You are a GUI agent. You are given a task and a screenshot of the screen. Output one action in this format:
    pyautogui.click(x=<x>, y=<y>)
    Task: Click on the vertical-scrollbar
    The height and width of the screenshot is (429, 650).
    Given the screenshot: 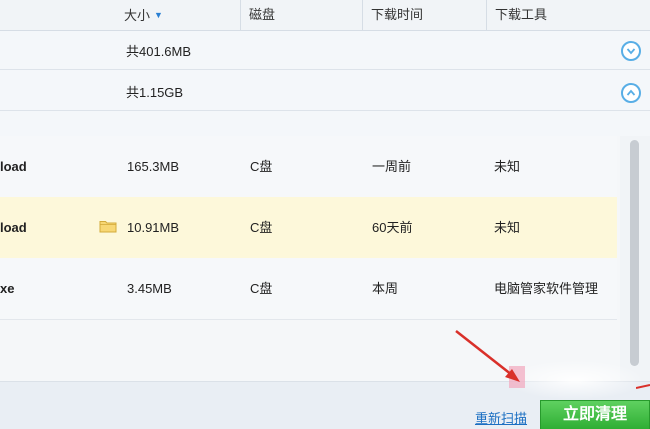 What is the action you would take?
    pyautogui.click(x=635, y=258)
    